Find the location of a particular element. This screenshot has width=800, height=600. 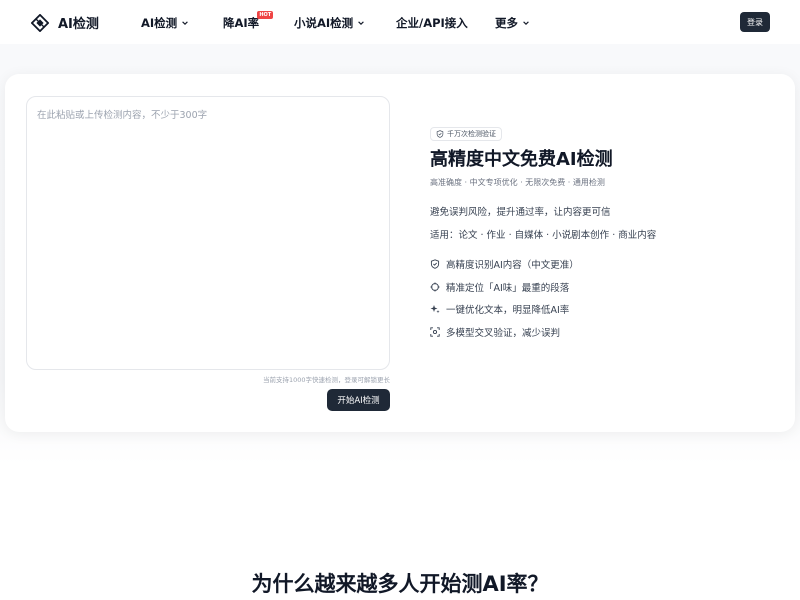

hot-badge: HOT is located at coordinates (265, 15).